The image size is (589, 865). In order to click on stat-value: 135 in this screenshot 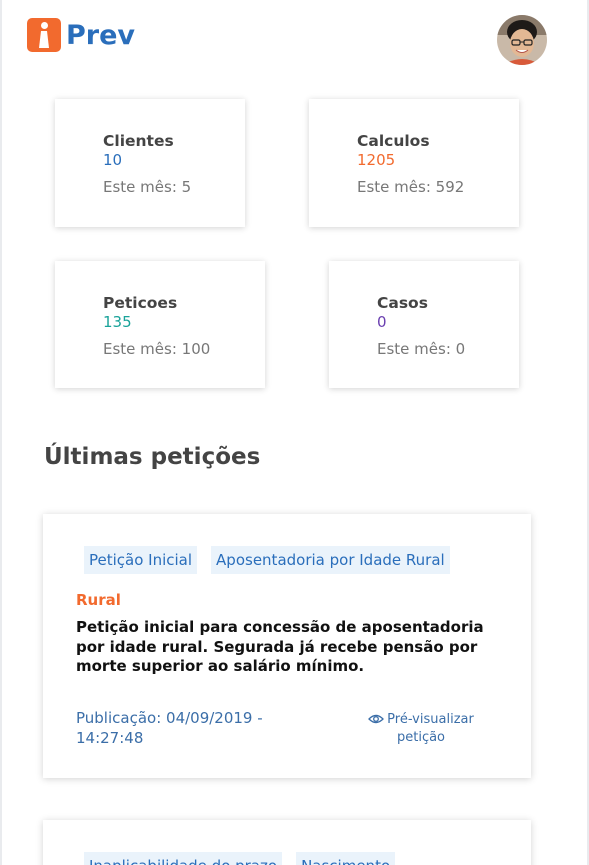, I will do `click(117, 322)`.